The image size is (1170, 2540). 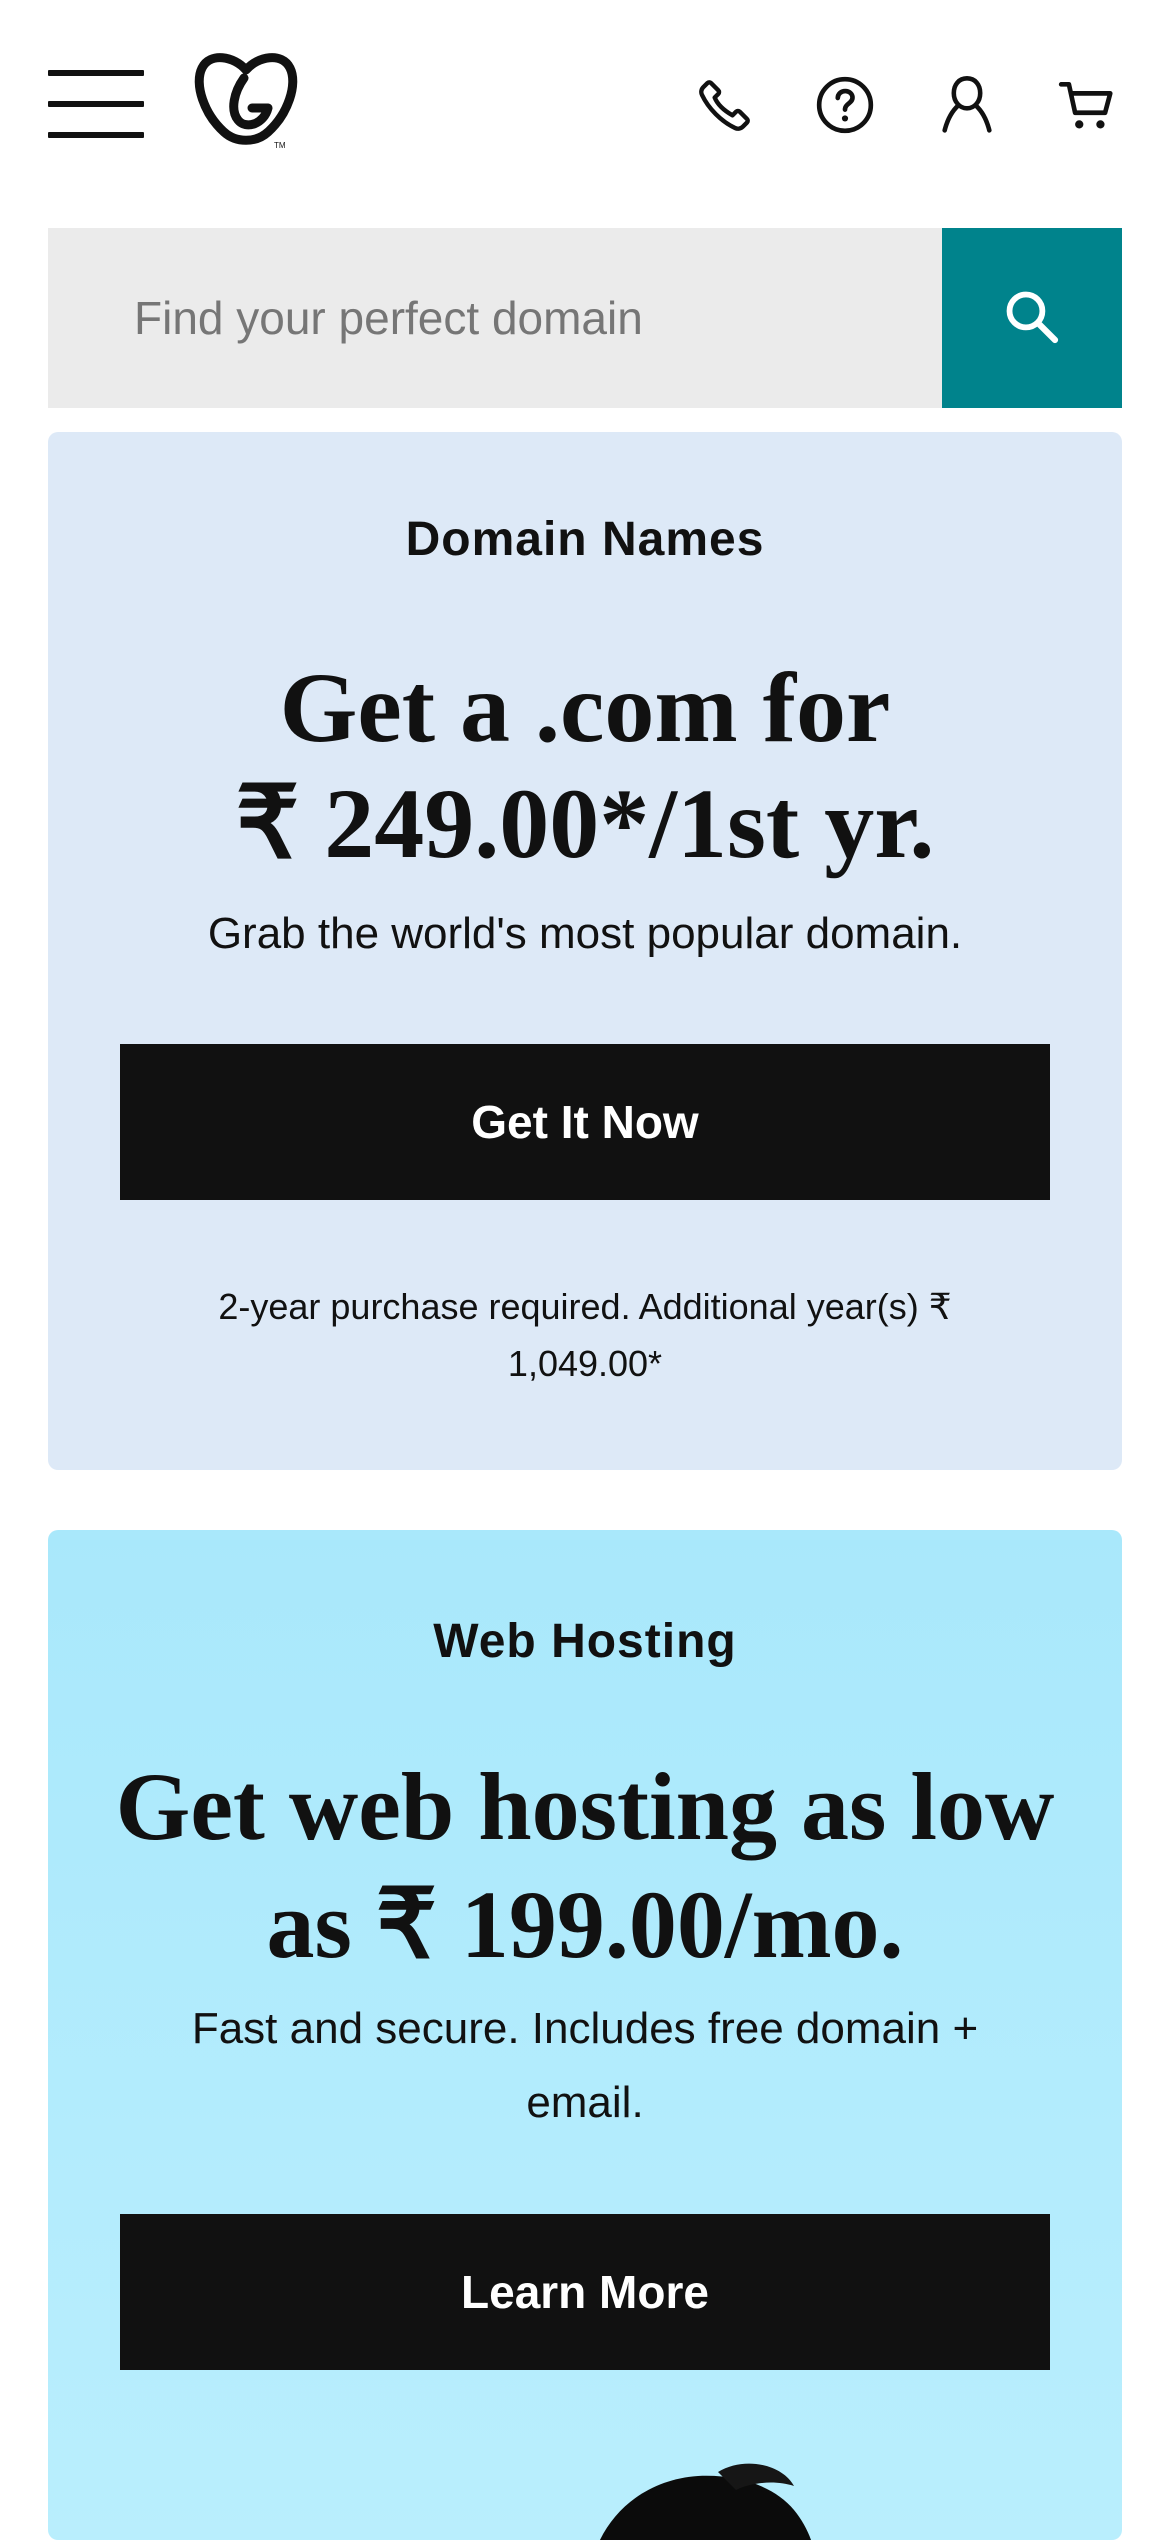 What do you see at coordinates (585, 933) in the screenshot?
I see `card-subtext: Grab the world's most popular domain.` at bounding box center [585, 933].